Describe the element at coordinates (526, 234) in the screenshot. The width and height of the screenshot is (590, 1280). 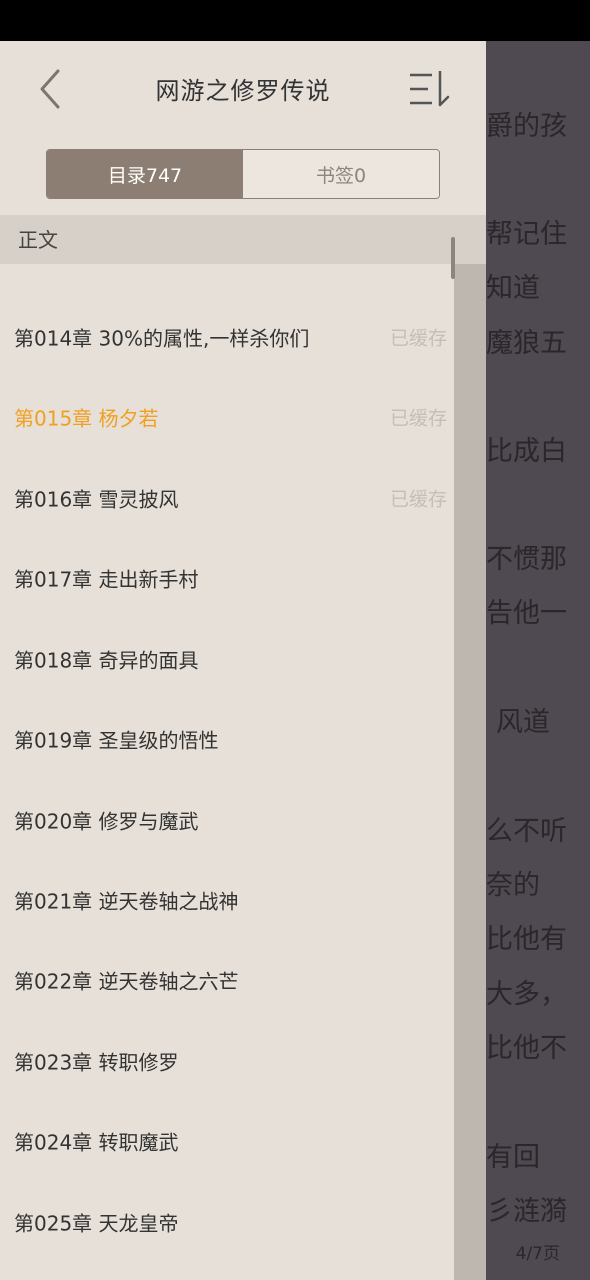
I see `reader-line: 帮记住` at that location.